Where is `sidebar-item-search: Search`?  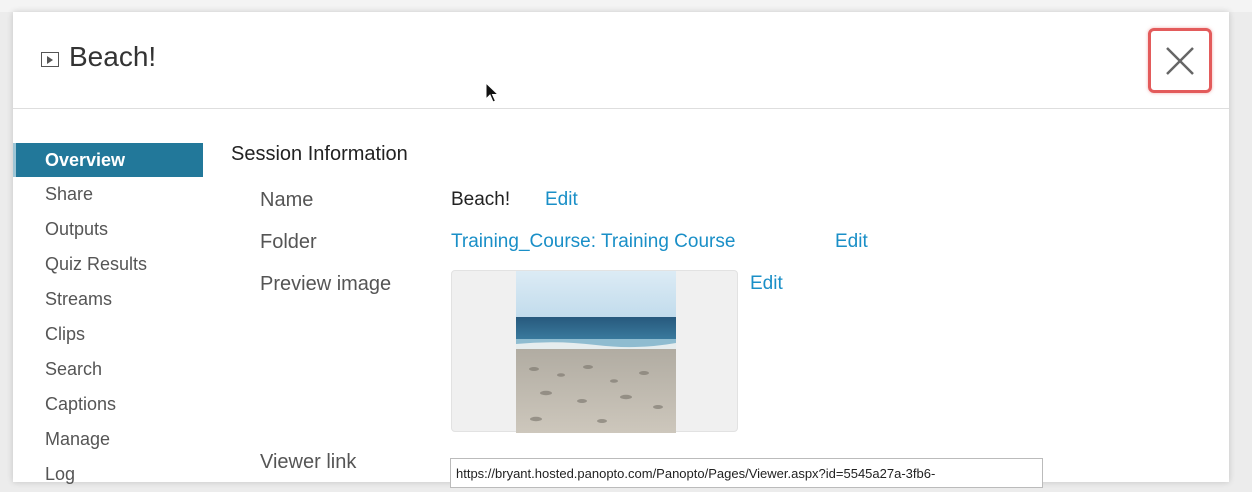
sidebar-item-search: Search is located at coordinates (108, 369).